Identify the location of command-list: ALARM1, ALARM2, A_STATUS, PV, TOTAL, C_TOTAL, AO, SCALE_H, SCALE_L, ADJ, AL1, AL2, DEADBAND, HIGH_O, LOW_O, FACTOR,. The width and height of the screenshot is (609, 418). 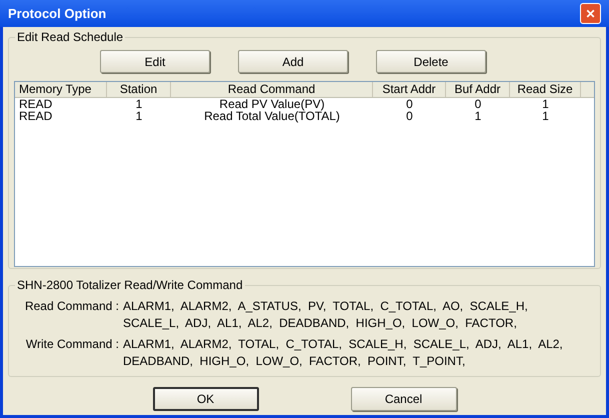
(355, 315).